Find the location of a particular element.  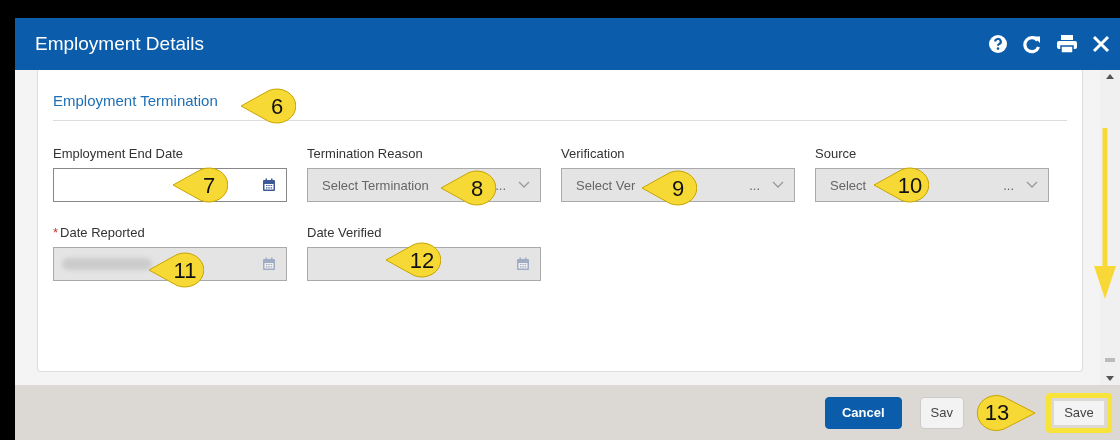

window-title: Employment Details is located at coordinates (119, 44).